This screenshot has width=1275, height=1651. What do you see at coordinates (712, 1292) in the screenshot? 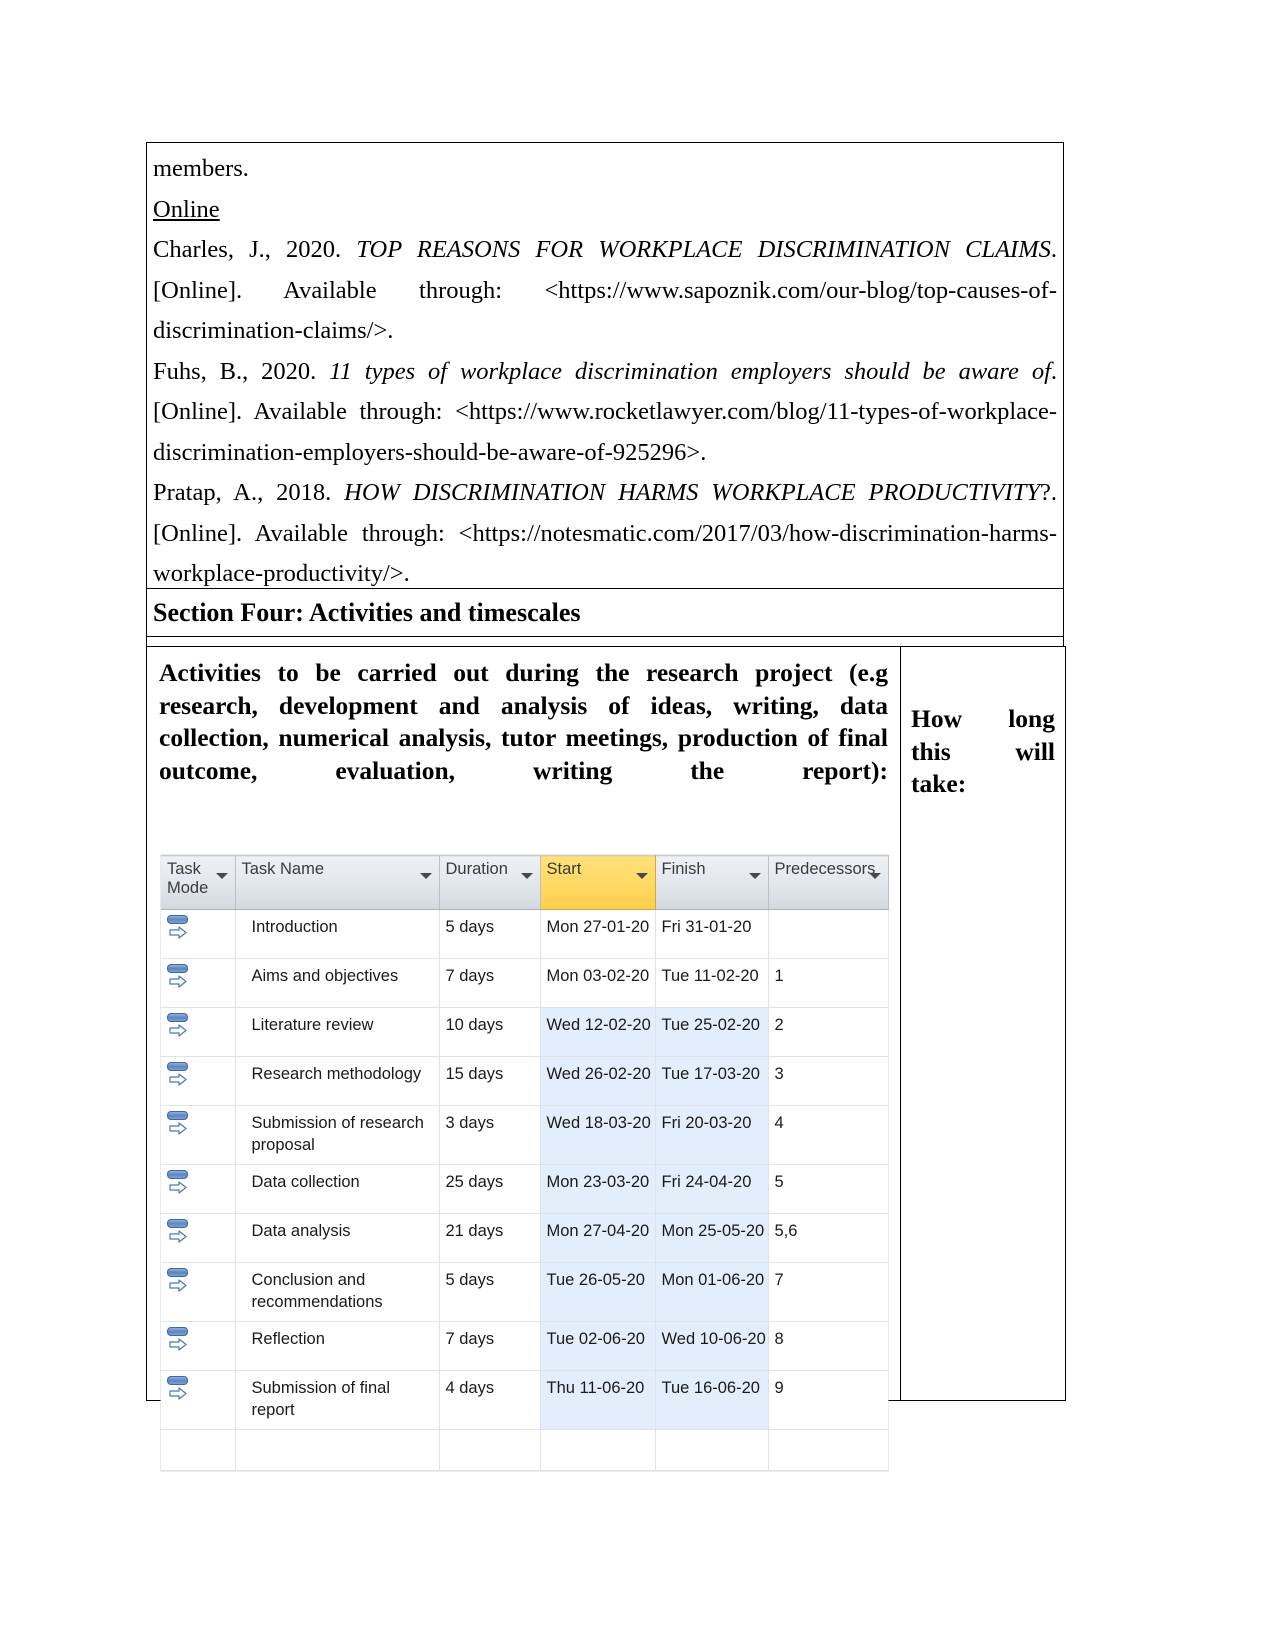
I see `cell-finish-date: Mon 01-06-20` at bounding box center [712, 1292].